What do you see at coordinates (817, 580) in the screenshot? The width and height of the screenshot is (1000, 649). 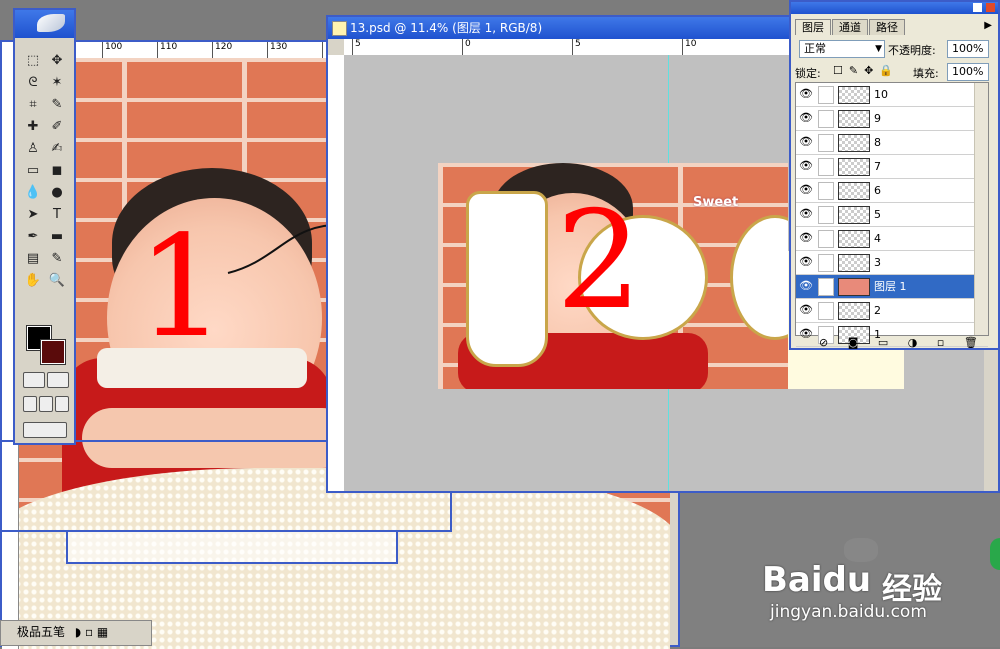 I see `baidu-brand: Baidu` at bounding box center [817, 580].